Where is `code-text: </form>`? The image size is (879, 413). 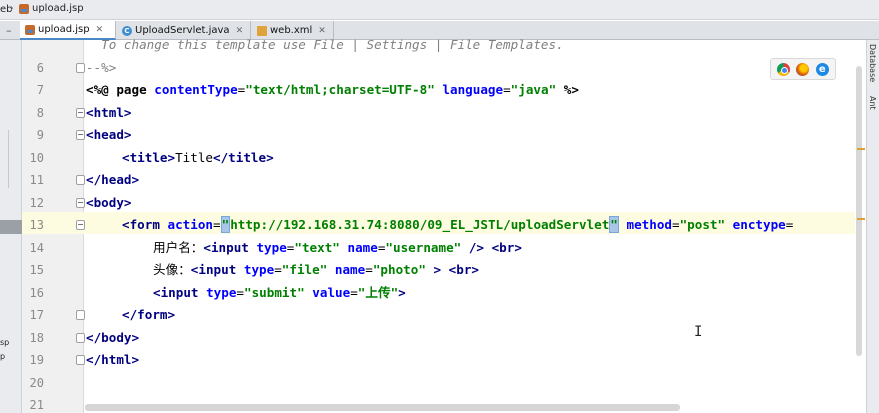 code-text: </form> is located at coordinates (149, 314).